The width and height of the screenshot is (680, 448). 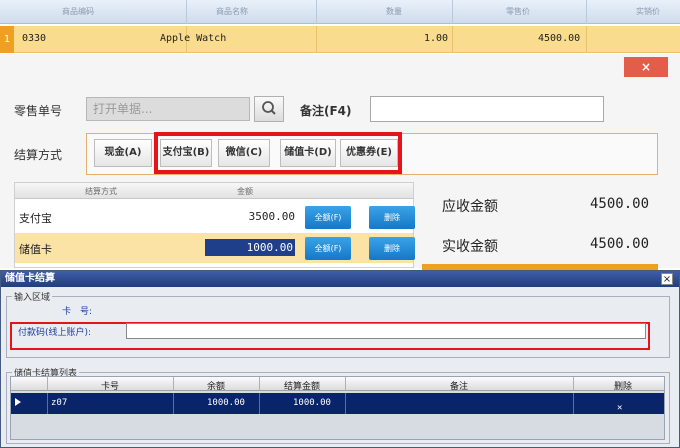 I want to click on row-pointer-icon, so click(x=18, y=402).